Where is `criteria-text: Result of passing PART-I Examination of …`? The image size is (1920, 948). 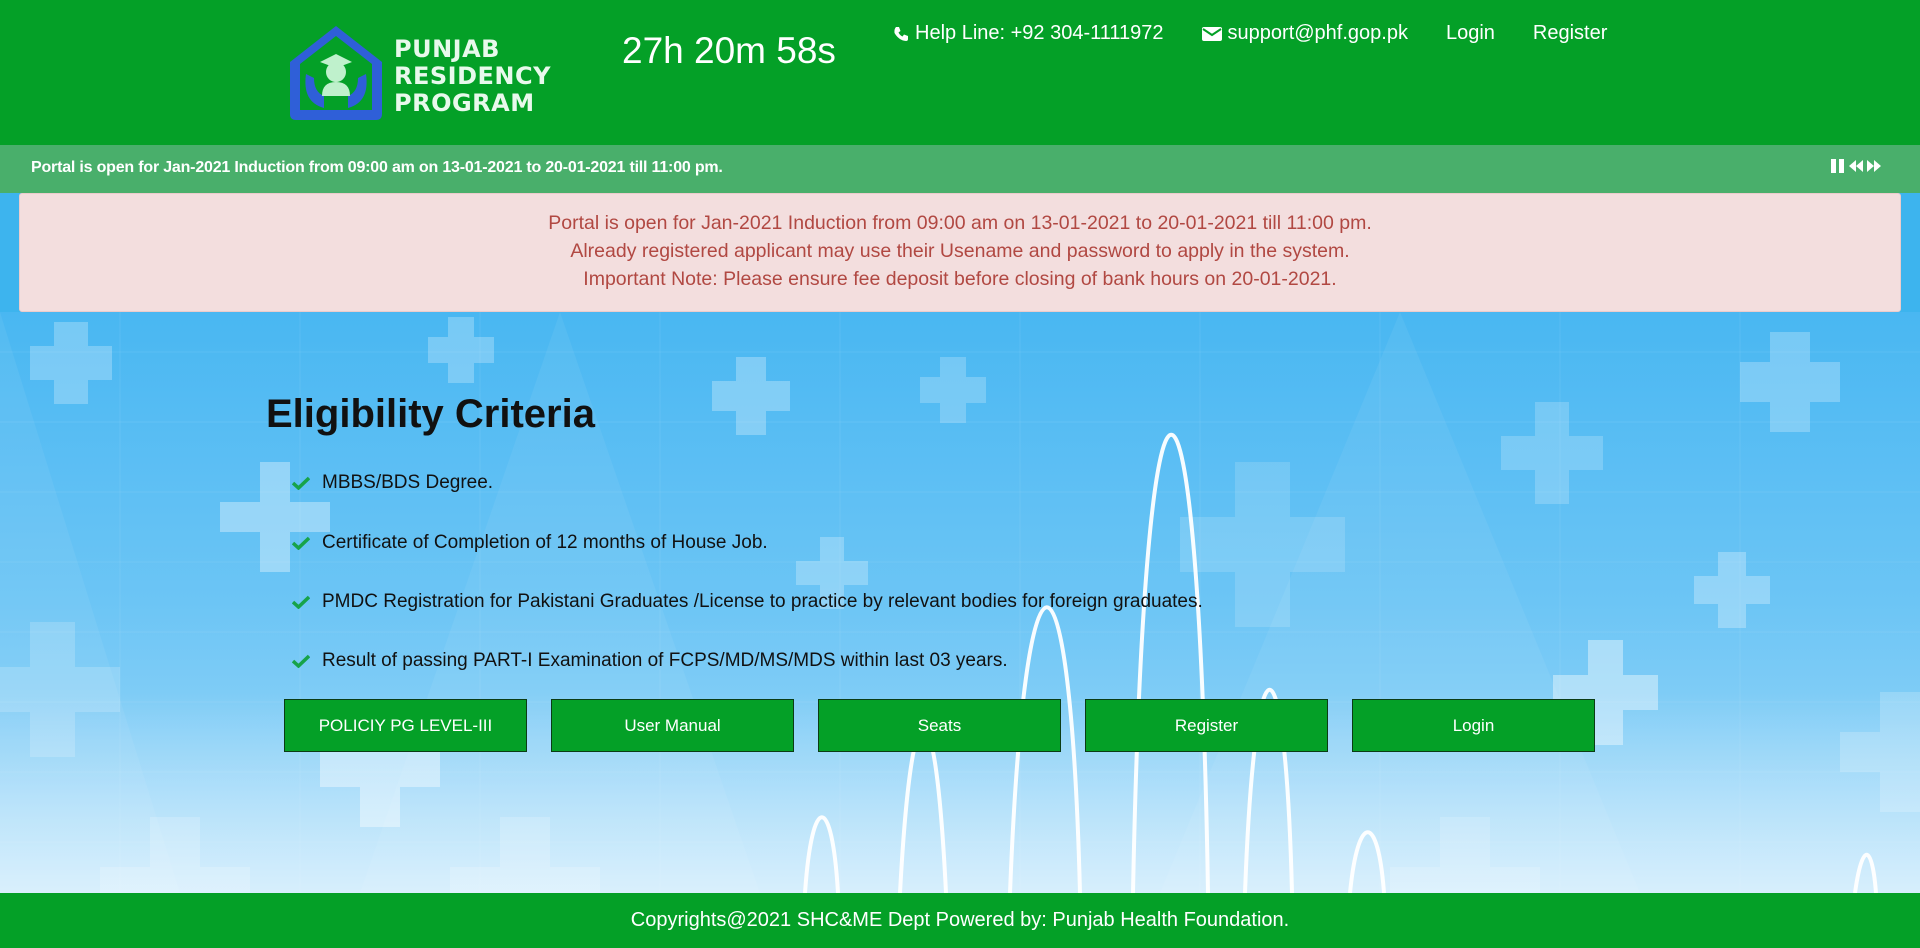 criteria-text: Result of passing PART-I Examination of … is located at coordinates (665, 660).